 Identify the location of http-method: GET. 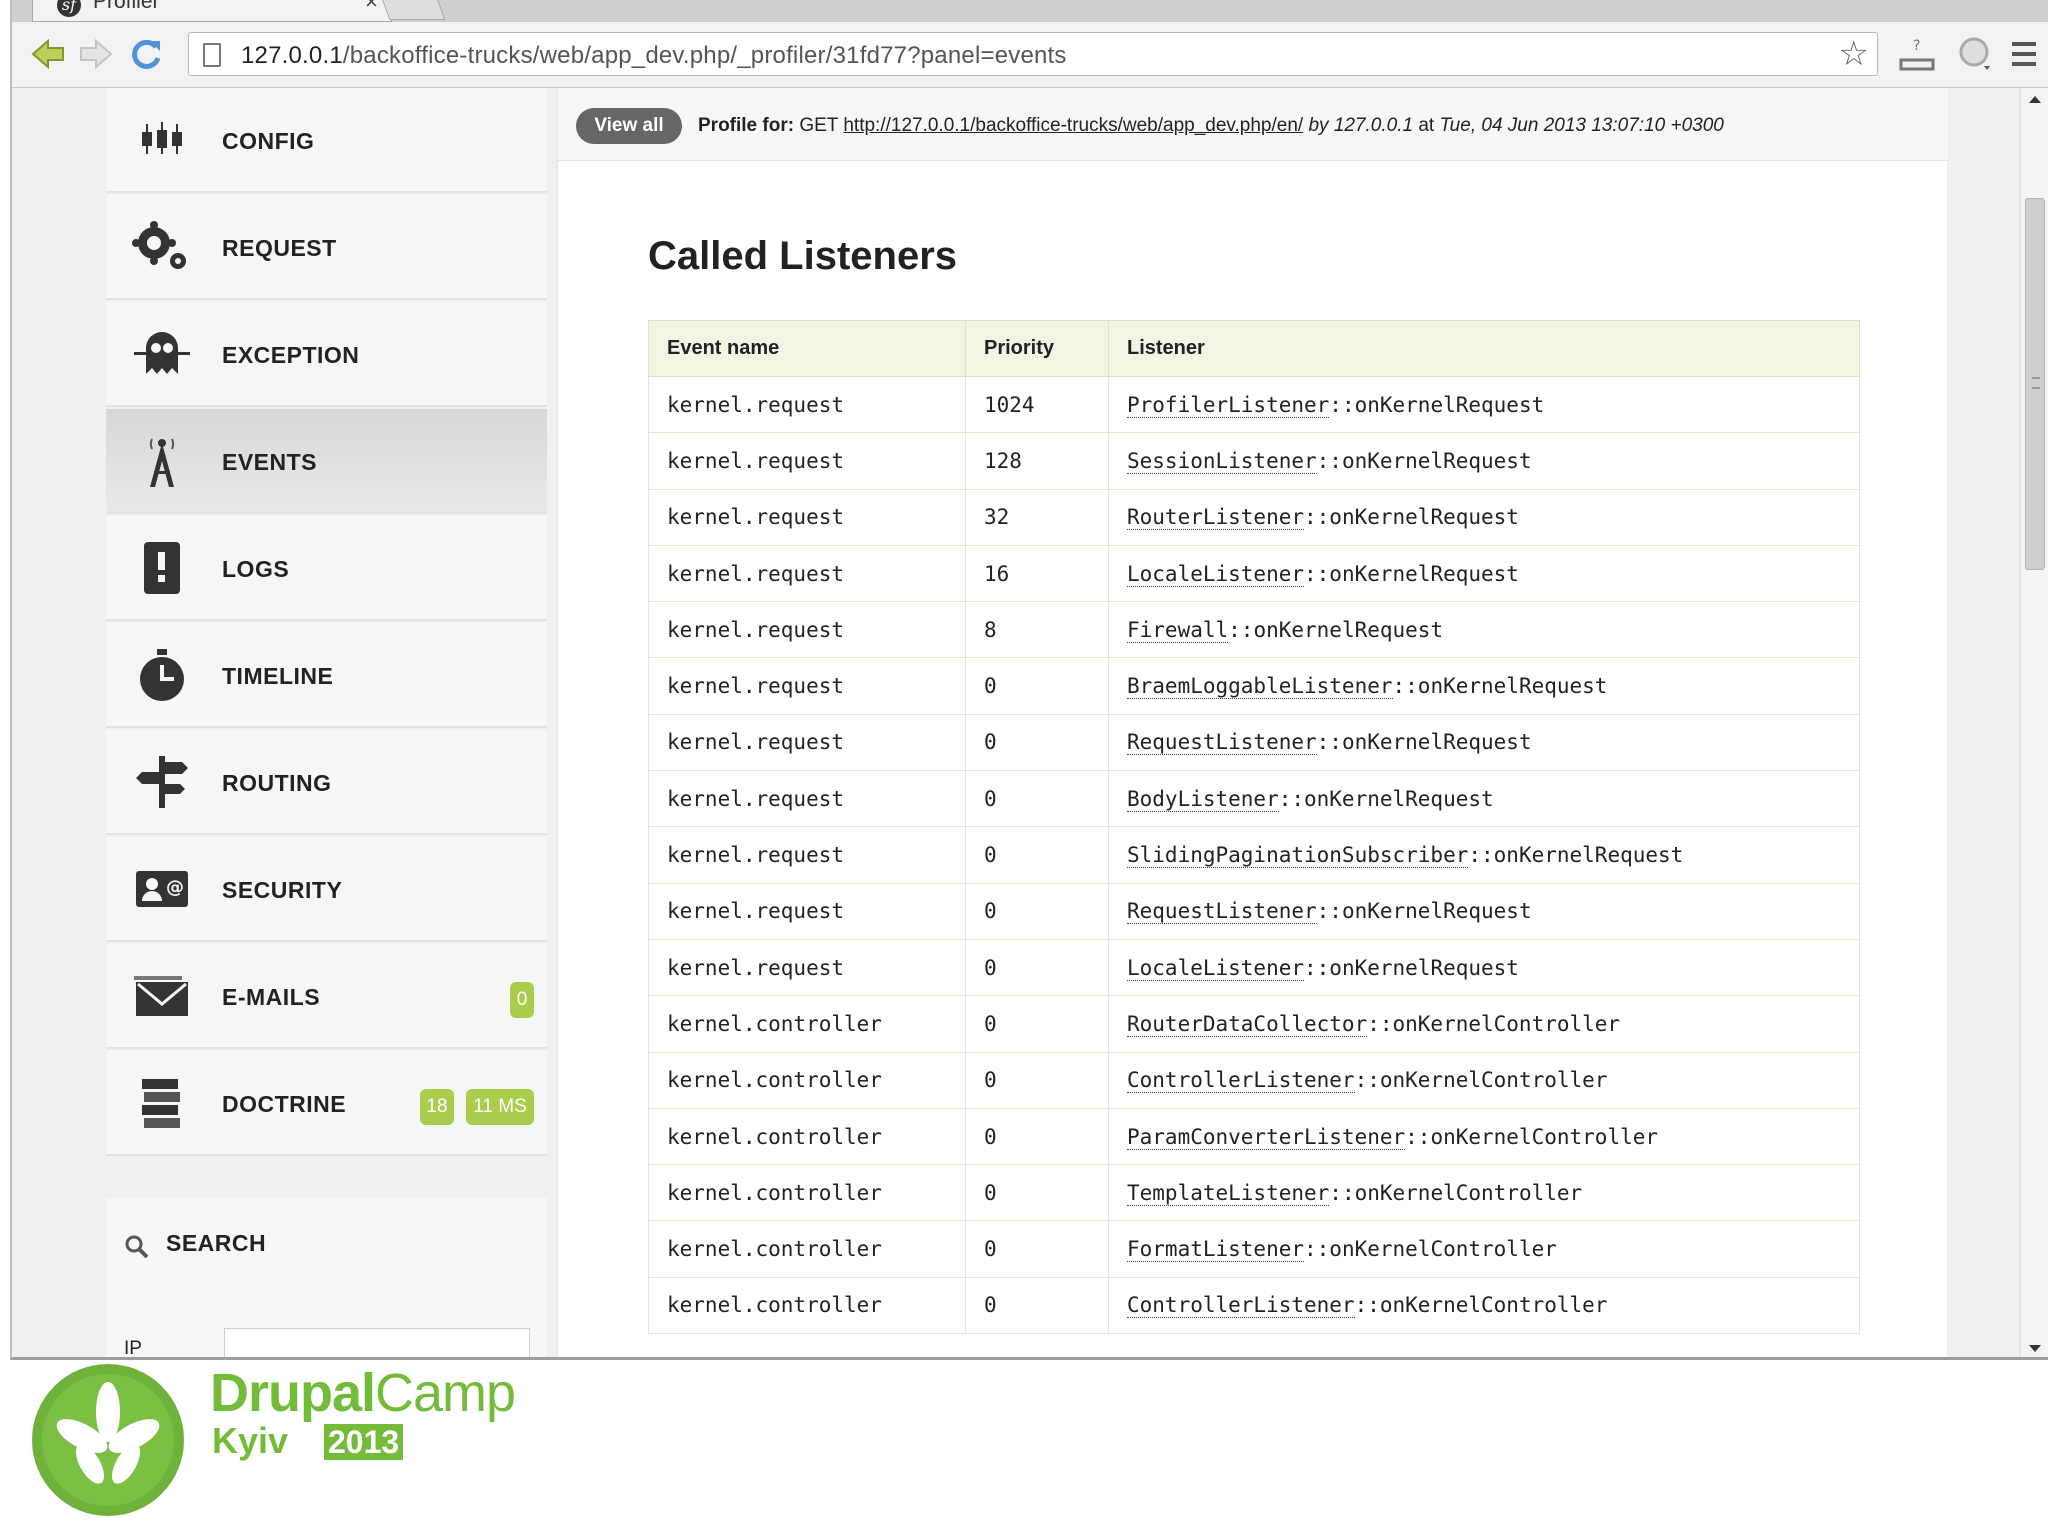
(819, 125).